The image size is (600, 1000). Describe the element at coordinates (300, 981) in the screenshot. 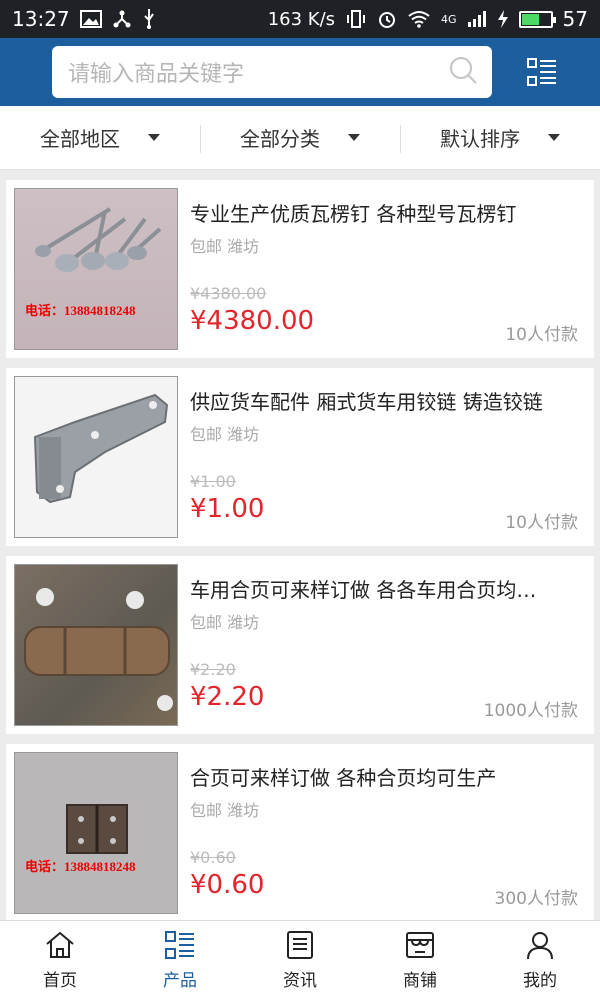

I see `tab-news-label: 资讯` at that location.